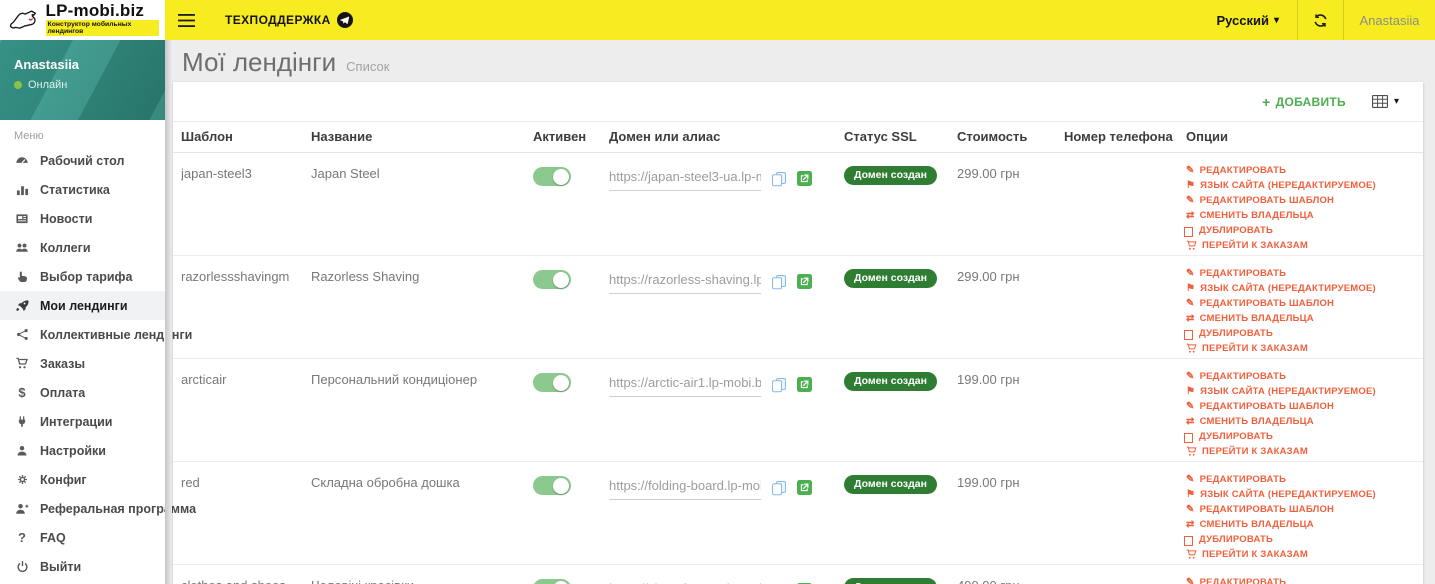 This screenshot has height=584, width=1435. I want to click on sidebar-item-my-landings: Мои лендинги, so click(82, 305).